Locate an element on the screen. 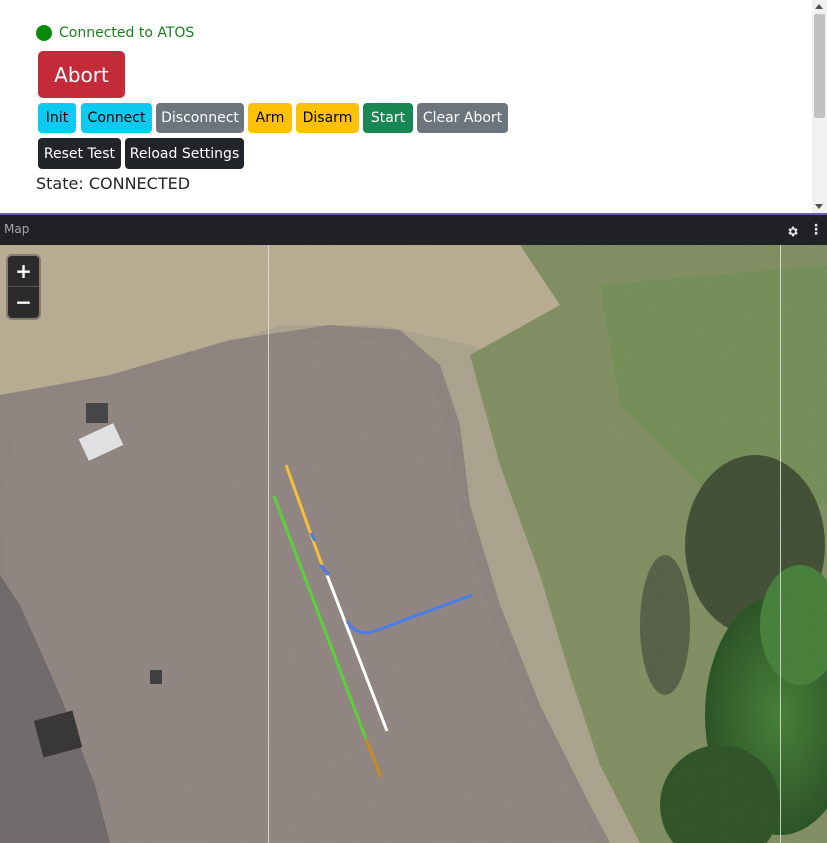  map-panel-header: Map ⋮ is located at coordinates (413, 230).